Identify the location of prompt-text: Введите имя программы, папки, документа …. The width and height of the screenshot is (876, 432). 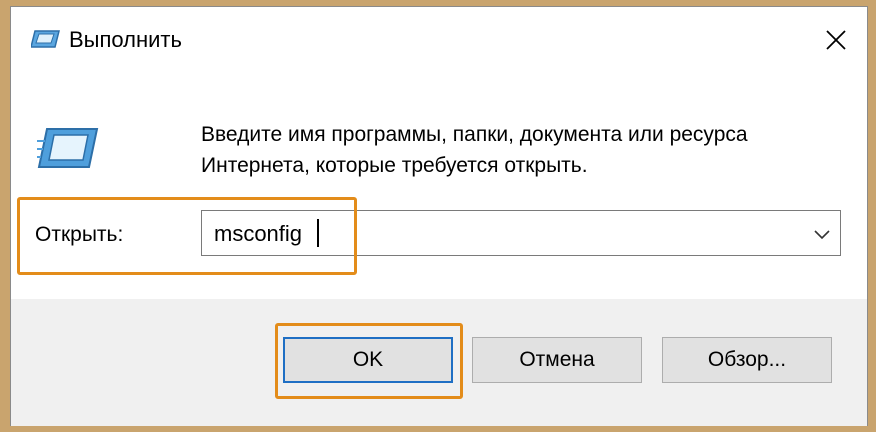
(474, 150).